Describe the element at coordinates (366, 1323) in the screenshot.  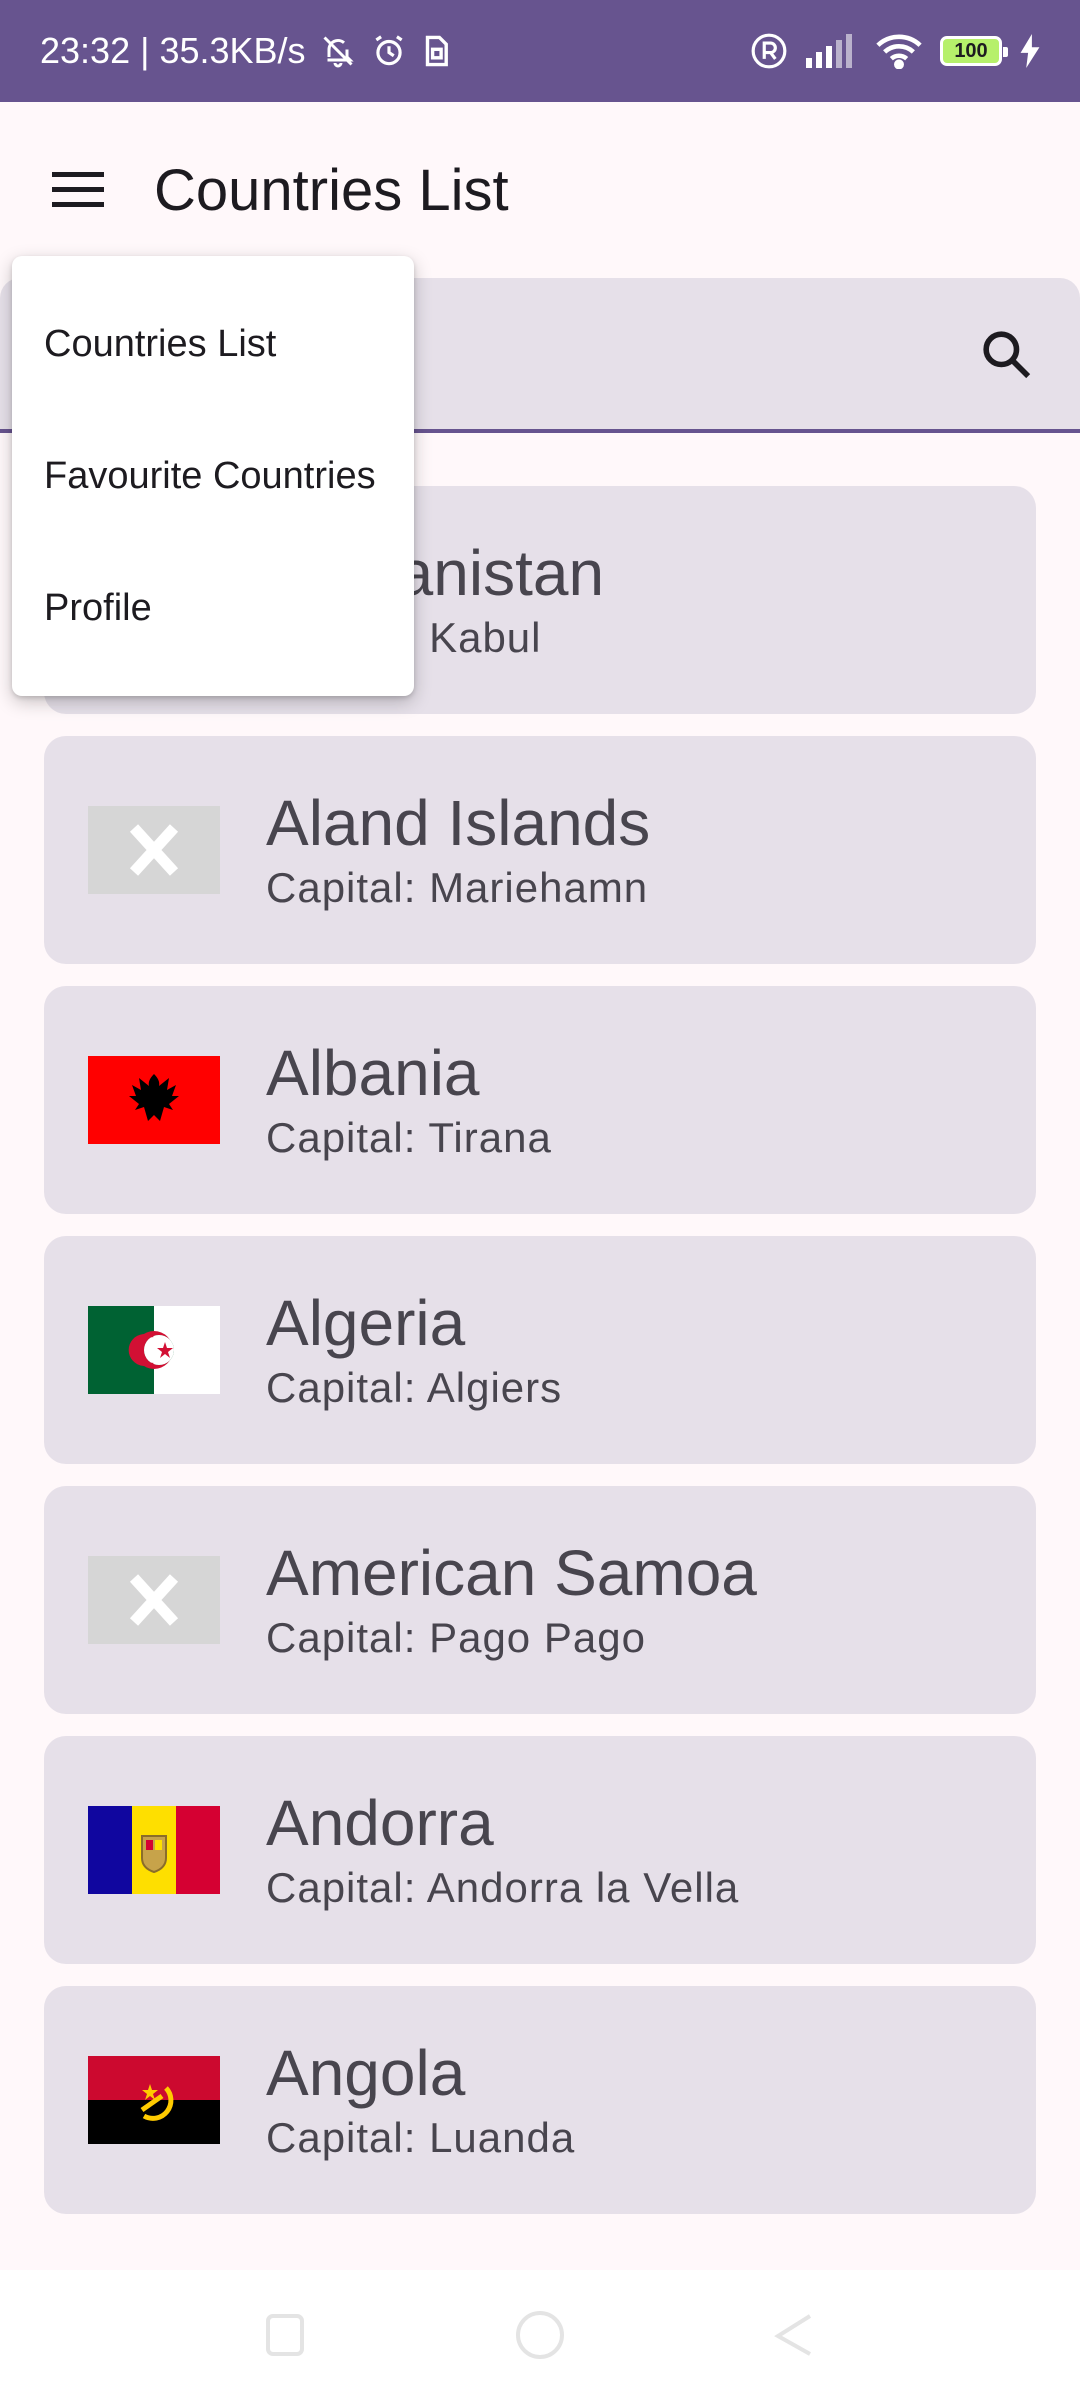
I see `country-name: Algeria` at that location.